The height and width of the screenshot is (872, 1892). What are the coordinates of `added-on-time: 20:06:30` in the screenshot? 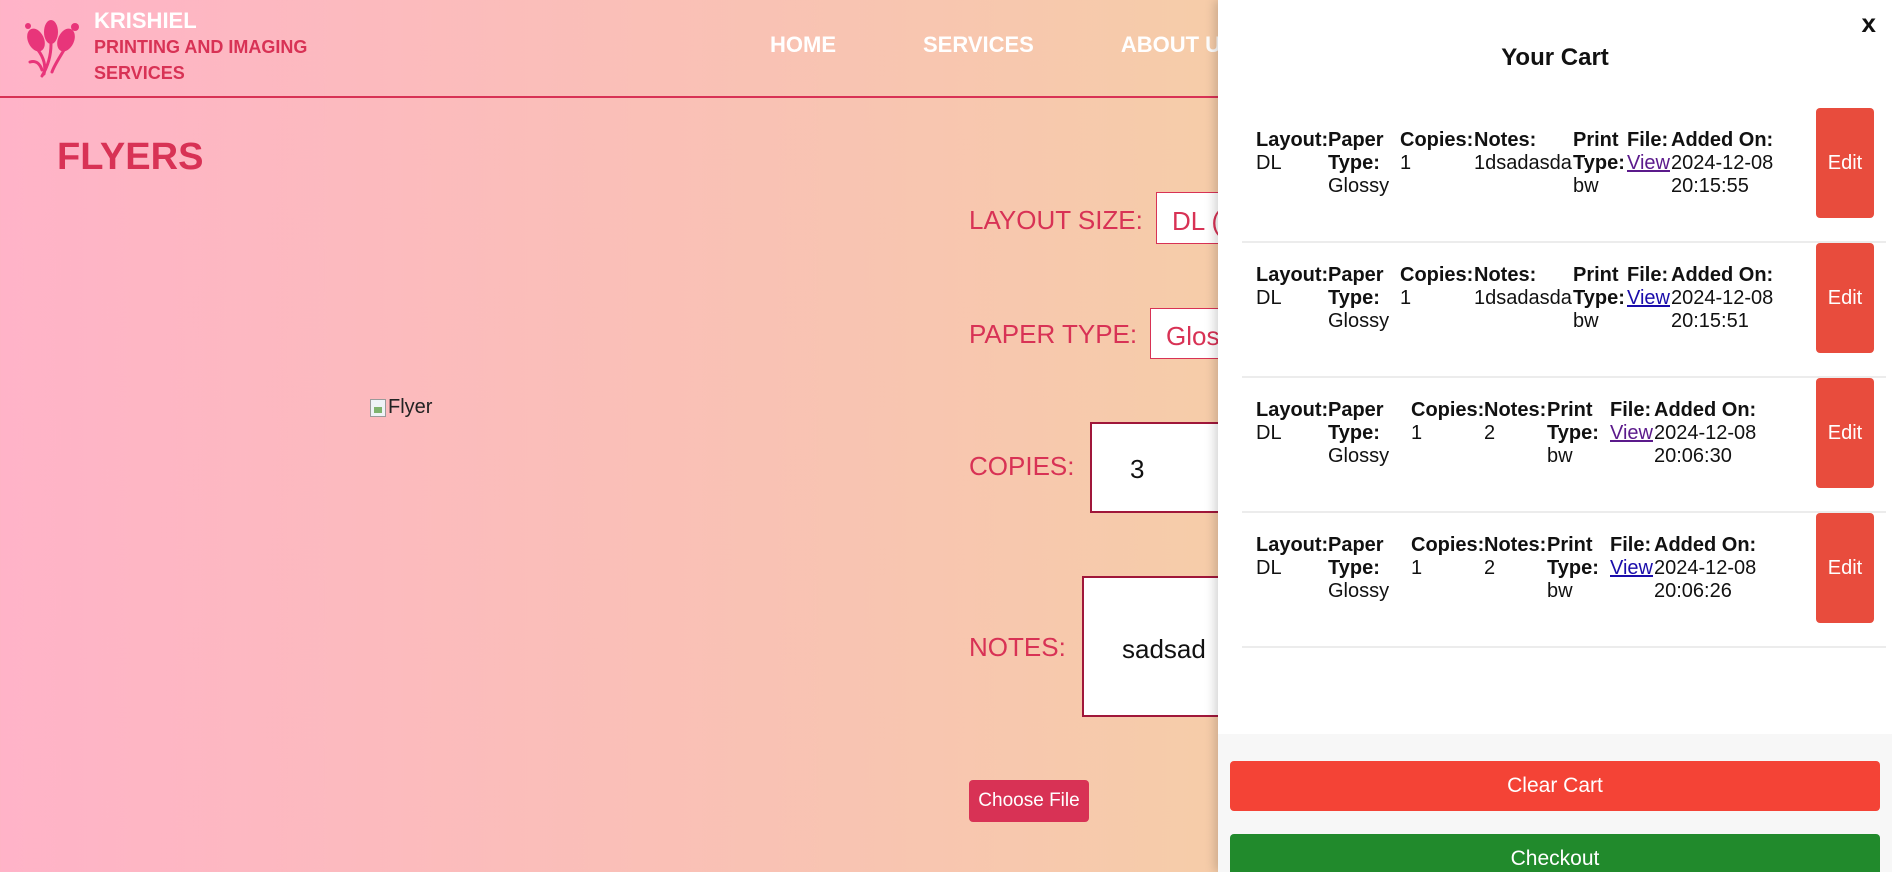 It's located at (1693, 456).